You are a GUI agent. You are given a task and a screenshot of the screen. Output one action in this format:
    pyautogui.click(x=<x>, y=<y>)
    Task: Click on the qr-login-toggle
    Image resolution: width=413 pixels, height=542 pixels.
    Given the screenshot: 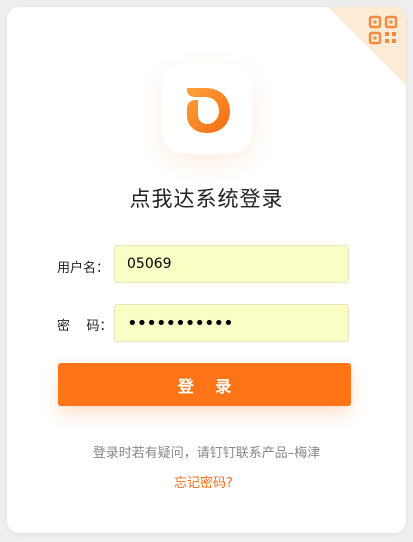 What is the action you would take?
    pyautogui.click(x=367, y=46)
    